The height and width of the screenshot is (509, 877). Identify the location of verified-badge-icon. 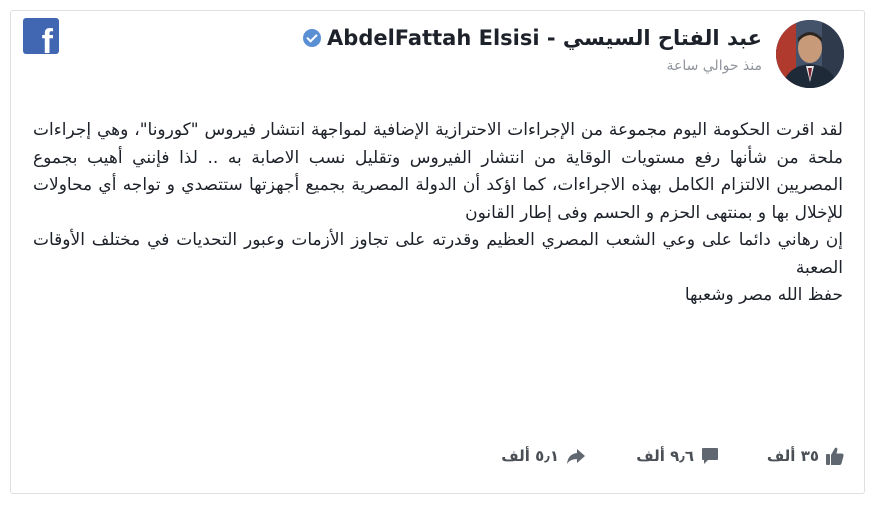
(312, 38).